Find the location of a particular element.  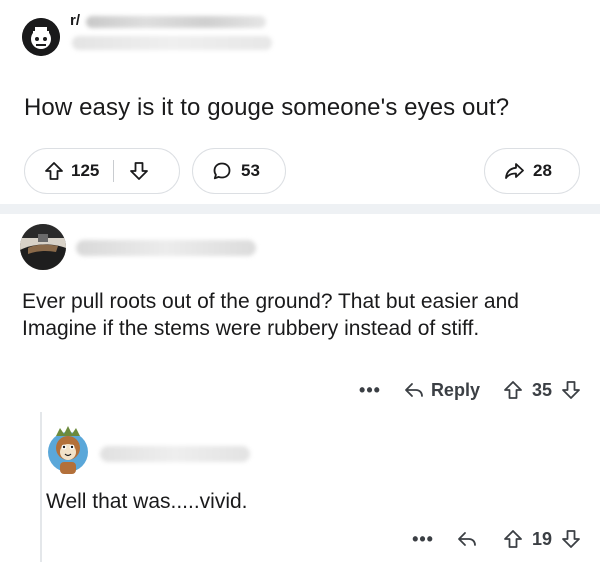

vote-control: 125 is located at coordinates (102, 171).